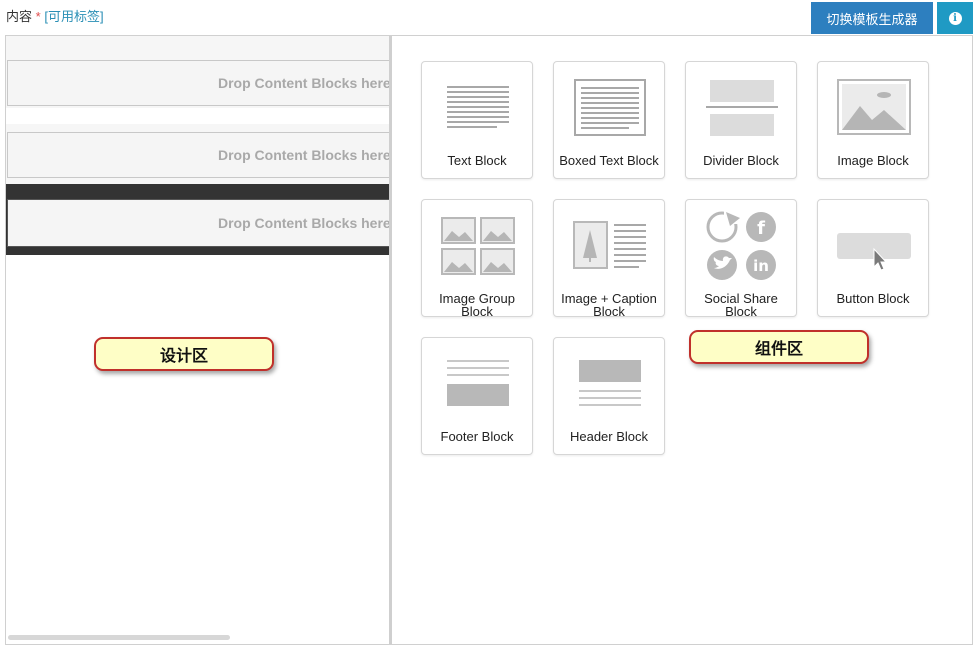 This screenshot has height=651, width=979. Describe the element at coordinates (19, 16) in the screenshot. I see `field-label-text: 内容` at that location.